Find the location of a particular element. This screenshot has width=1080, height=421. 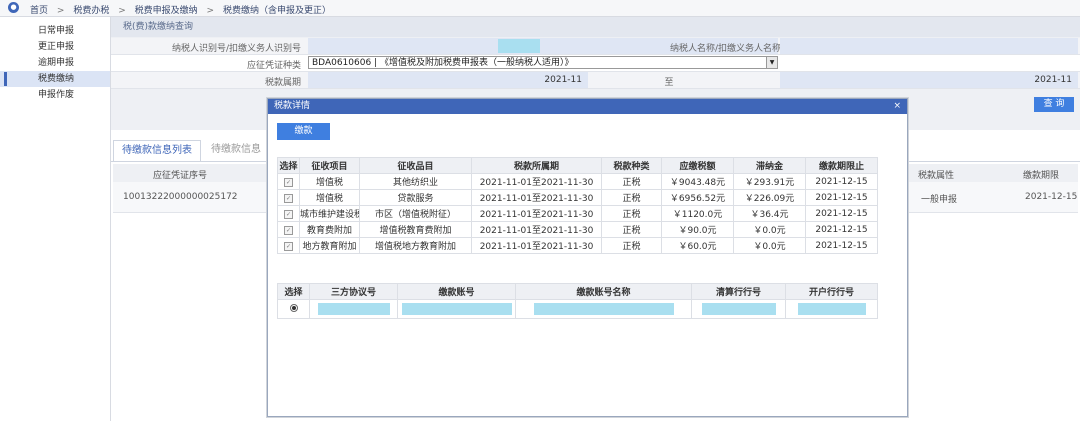

item-cell: 地方教育附加 is located at coordinates (329, 245).